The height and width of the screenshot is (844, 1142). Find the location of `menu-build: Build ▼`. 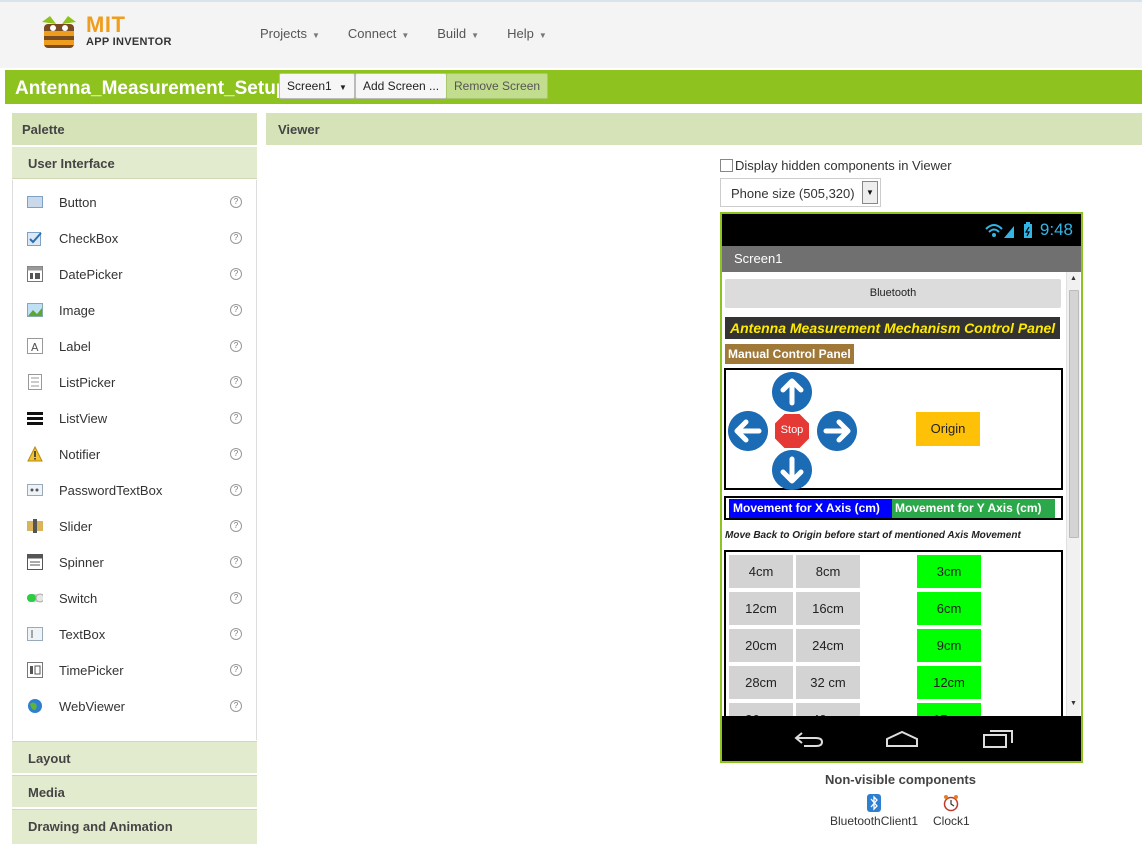

menu-build: Build ▼ is located at coordinates (458, 33).